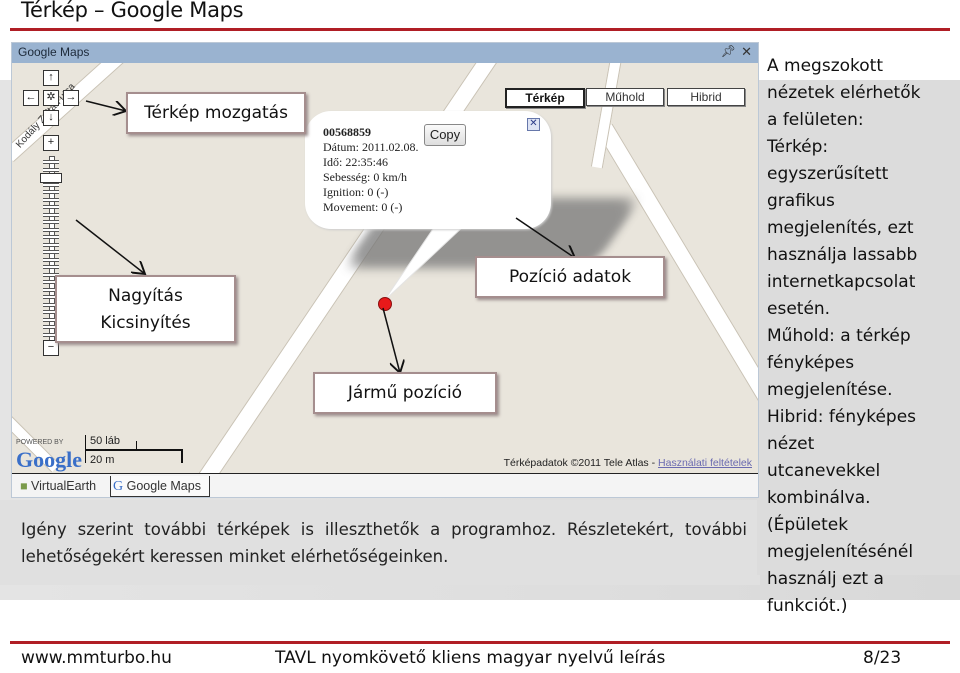 This screenshot has width=960, height=673. What do you see at coordinates (96, 658) in the screenshot?
I see `footer-website: www.mmturbo.hu` at bounding box center [96, 658].